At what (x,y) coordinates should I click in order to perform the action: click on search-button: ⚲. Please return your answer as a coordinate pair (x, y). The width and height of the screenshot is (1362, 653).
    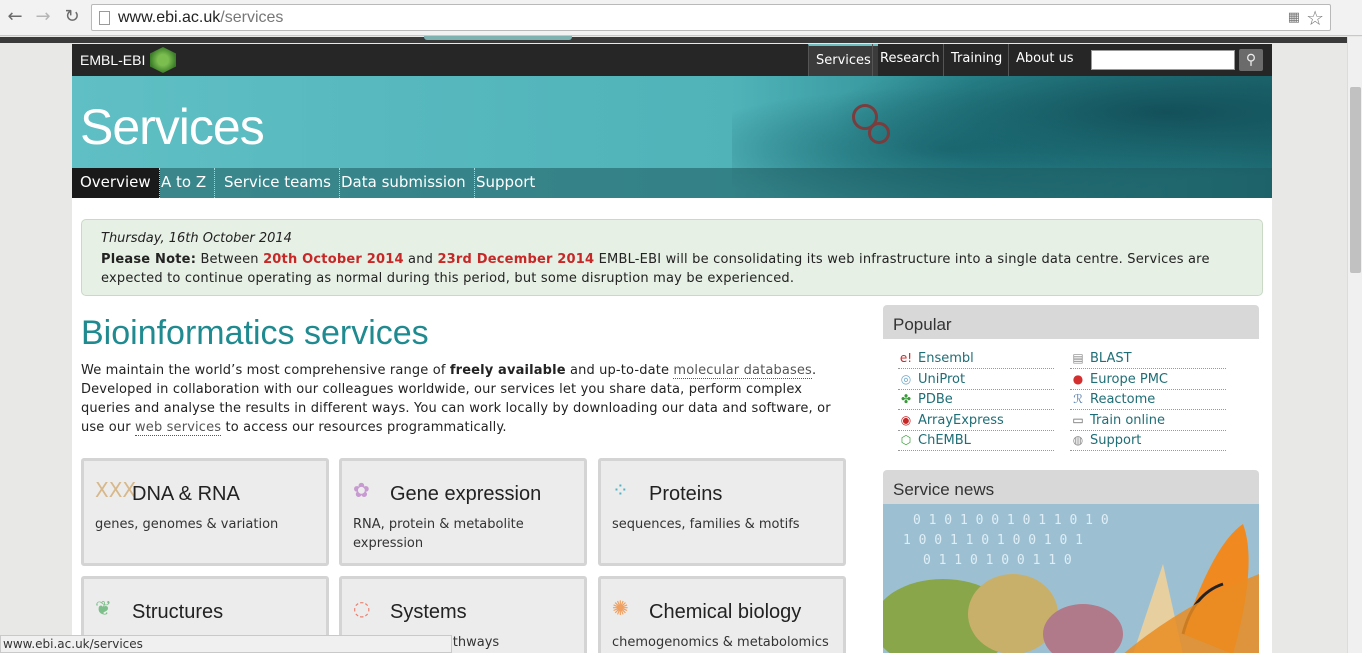
    Looking at the image, I should click on (1251, 60).